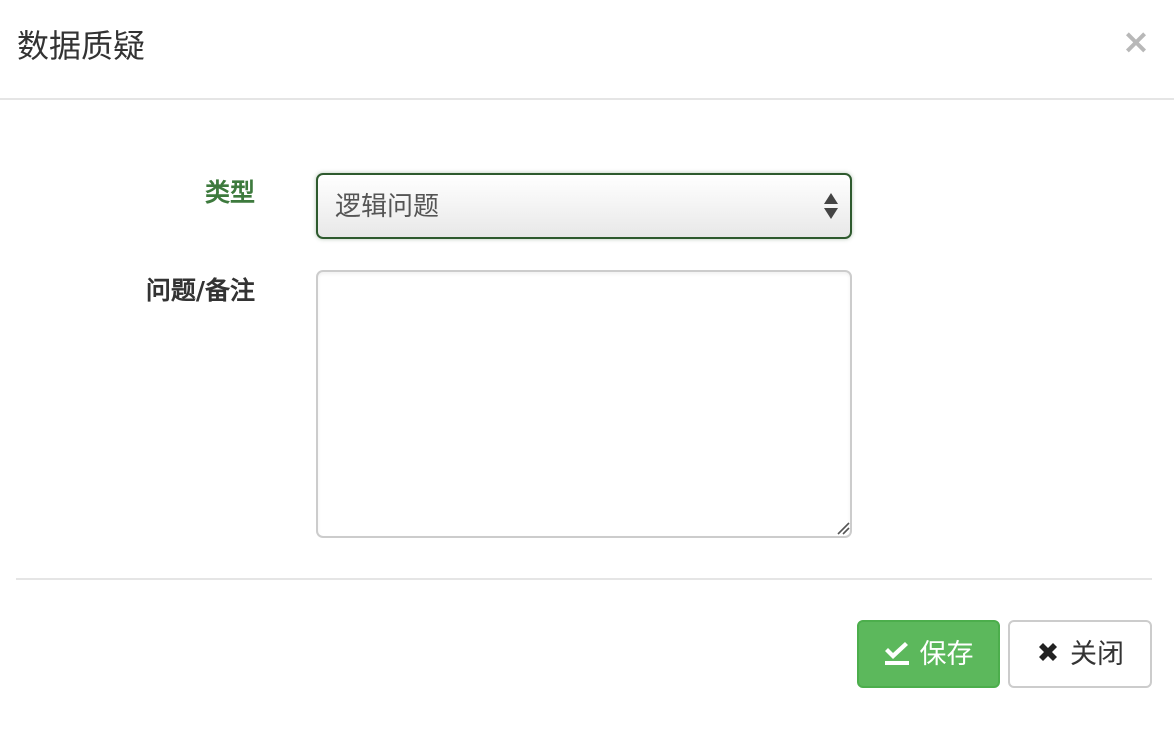  What do you see at coordinates (584, 206) in the screenshot?
I see `type-select: 逻辑问题` at bounding box center [584, 206].